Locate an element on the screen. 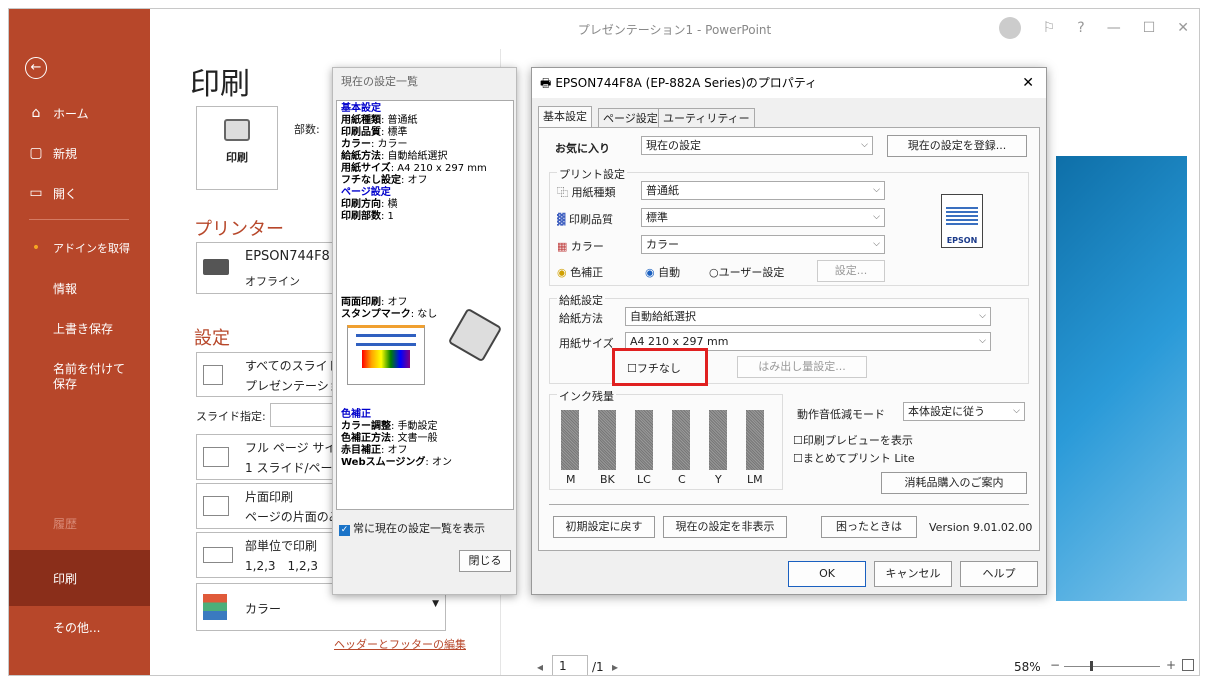  setting-key: 赤目補正 is located at coordinates (361, 450).